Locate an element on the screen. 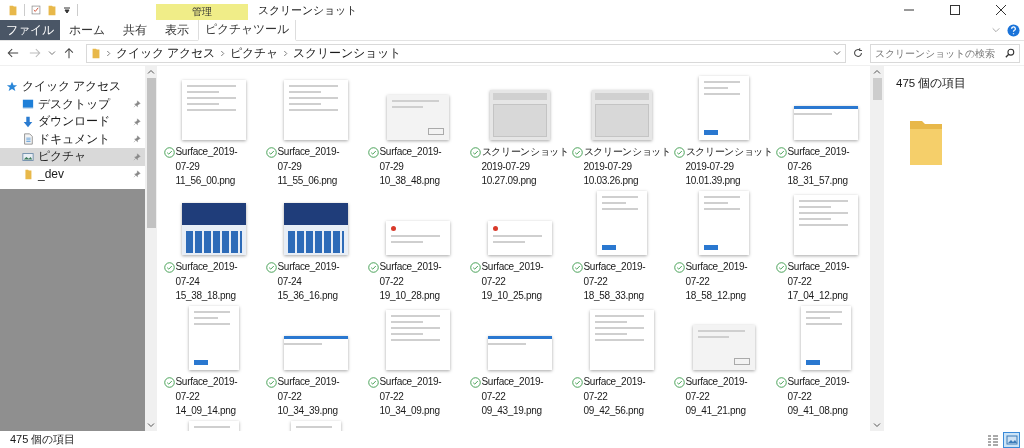 The image size is (1024, 448). file-name: Surface_2019- 07-22 10_34_09.png is located at coordinates (410, 397).